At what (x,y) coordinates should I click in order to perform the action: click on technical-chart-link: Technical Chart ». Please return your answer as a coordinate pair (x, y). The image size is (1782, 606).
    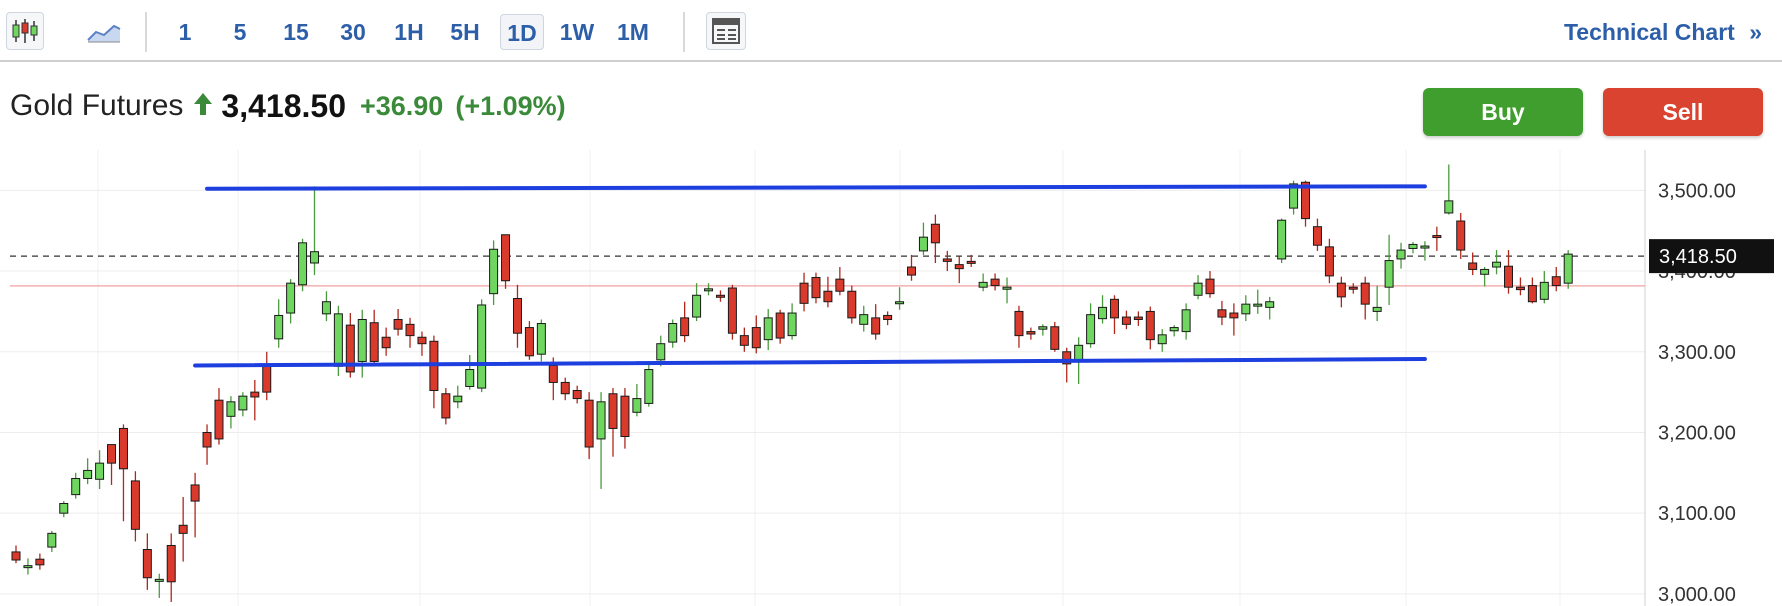
    Looking at the image, I should click on (1663, 32).